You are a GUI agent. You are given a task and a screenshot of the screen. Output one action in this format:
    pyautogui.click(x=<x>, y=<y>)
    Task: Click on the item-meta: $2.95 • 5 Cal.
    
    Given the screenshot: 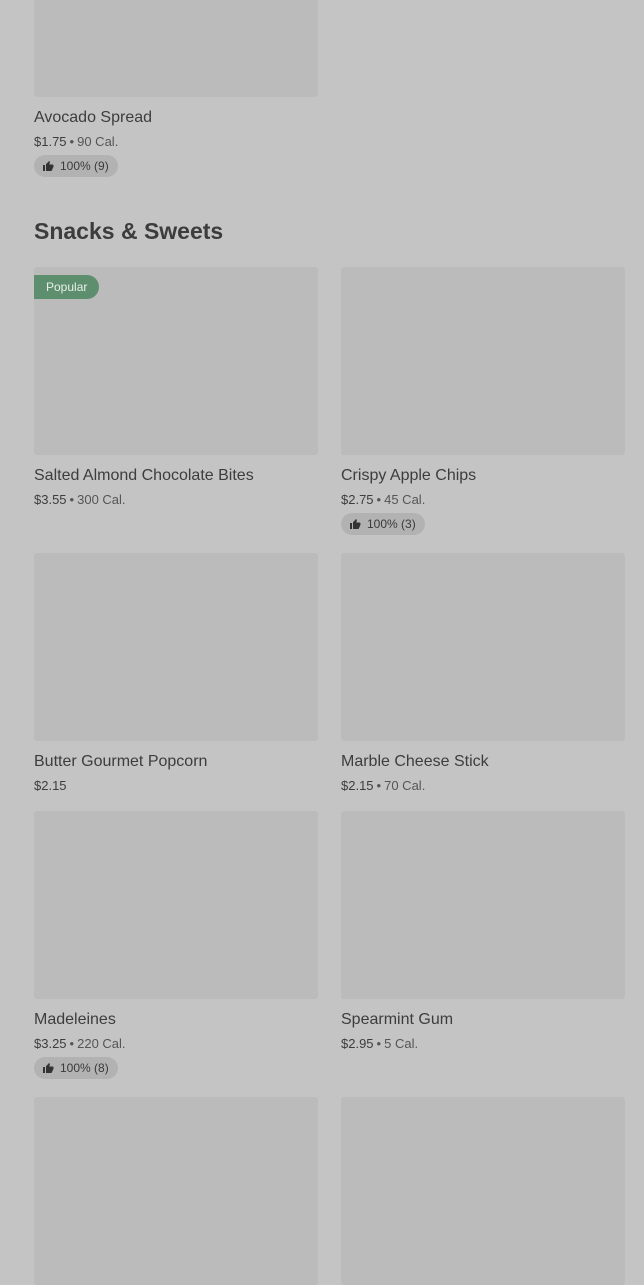 What is the action you would take?
    pyautogui.click(x=483, y=1043)
    